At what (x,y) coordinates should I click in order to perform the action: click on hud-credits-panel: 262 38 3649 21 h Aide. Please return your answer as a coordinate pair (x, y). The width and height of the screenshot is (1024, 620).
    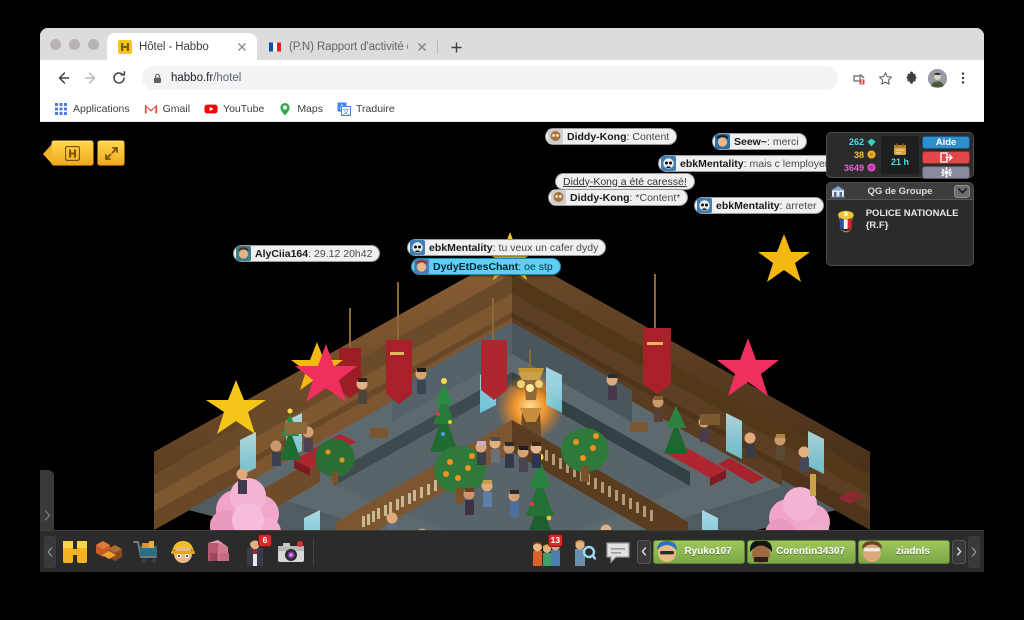
    Looking at the image, I should click on (900, 155).